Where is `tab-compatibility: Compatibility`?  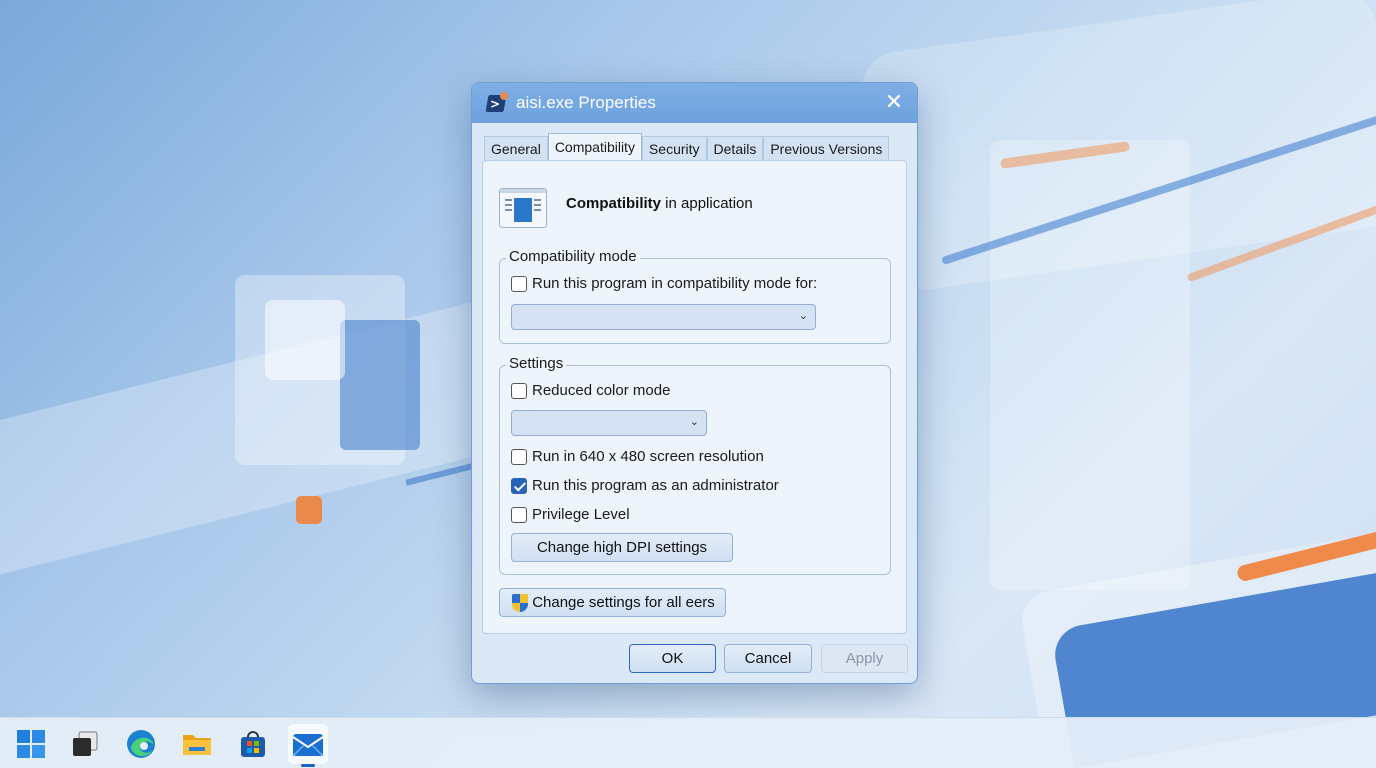 tab-compatibility: Compatibility is located at coordinates (594, 146).